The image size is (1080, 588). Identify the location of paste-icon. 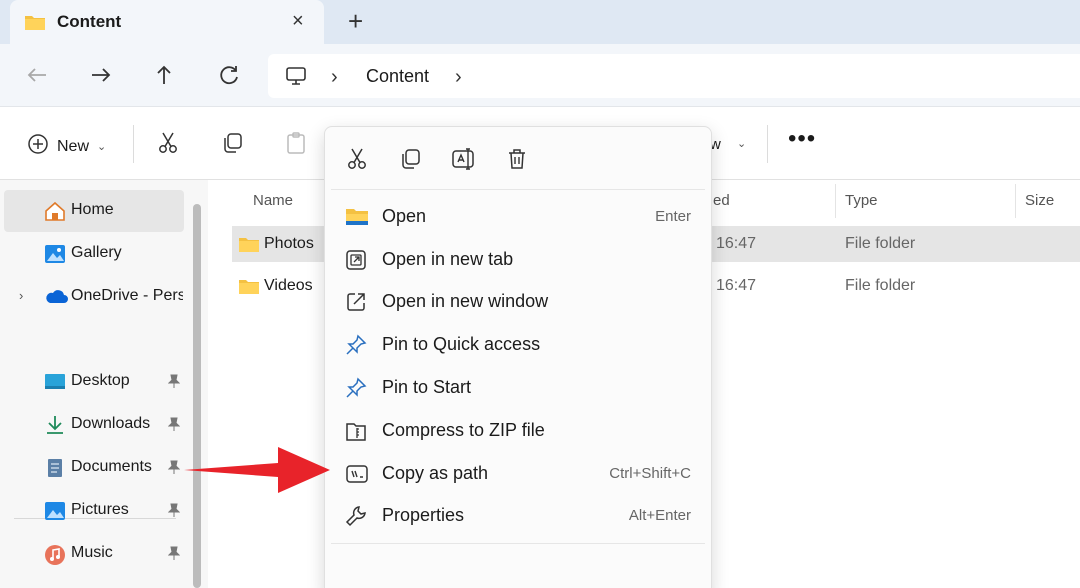
(296, 145).